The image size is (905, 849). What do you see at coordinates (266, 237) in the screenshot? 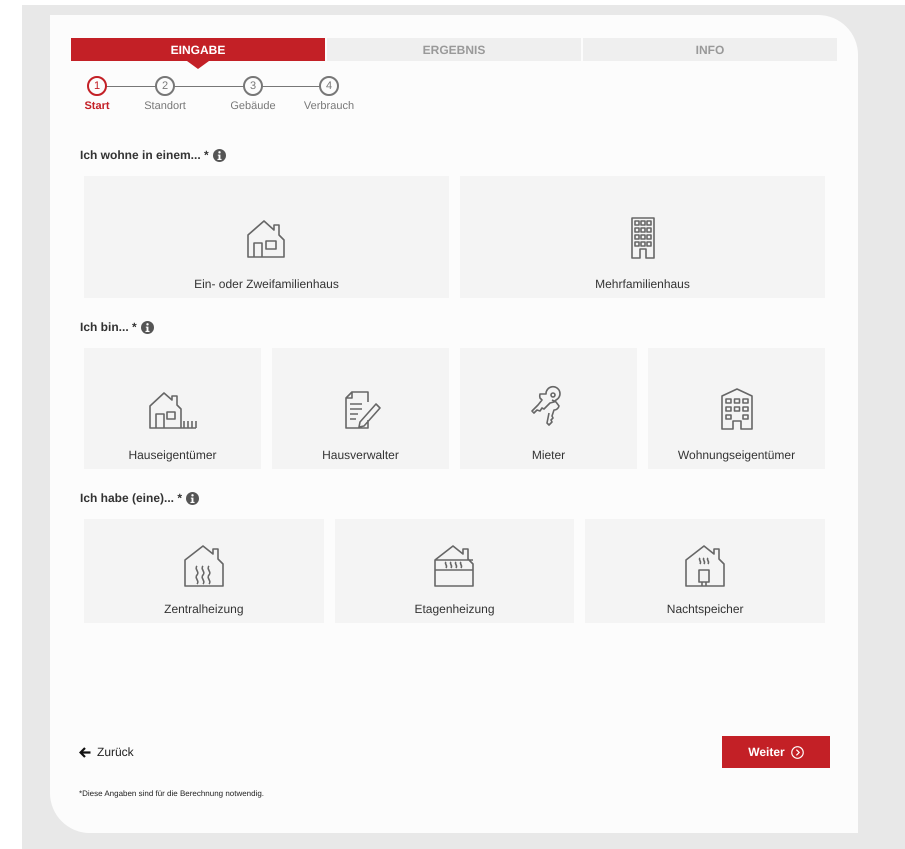
I see `option-card: Ein- oder Zweifamilienhaus` at bounding box center [266, 237].